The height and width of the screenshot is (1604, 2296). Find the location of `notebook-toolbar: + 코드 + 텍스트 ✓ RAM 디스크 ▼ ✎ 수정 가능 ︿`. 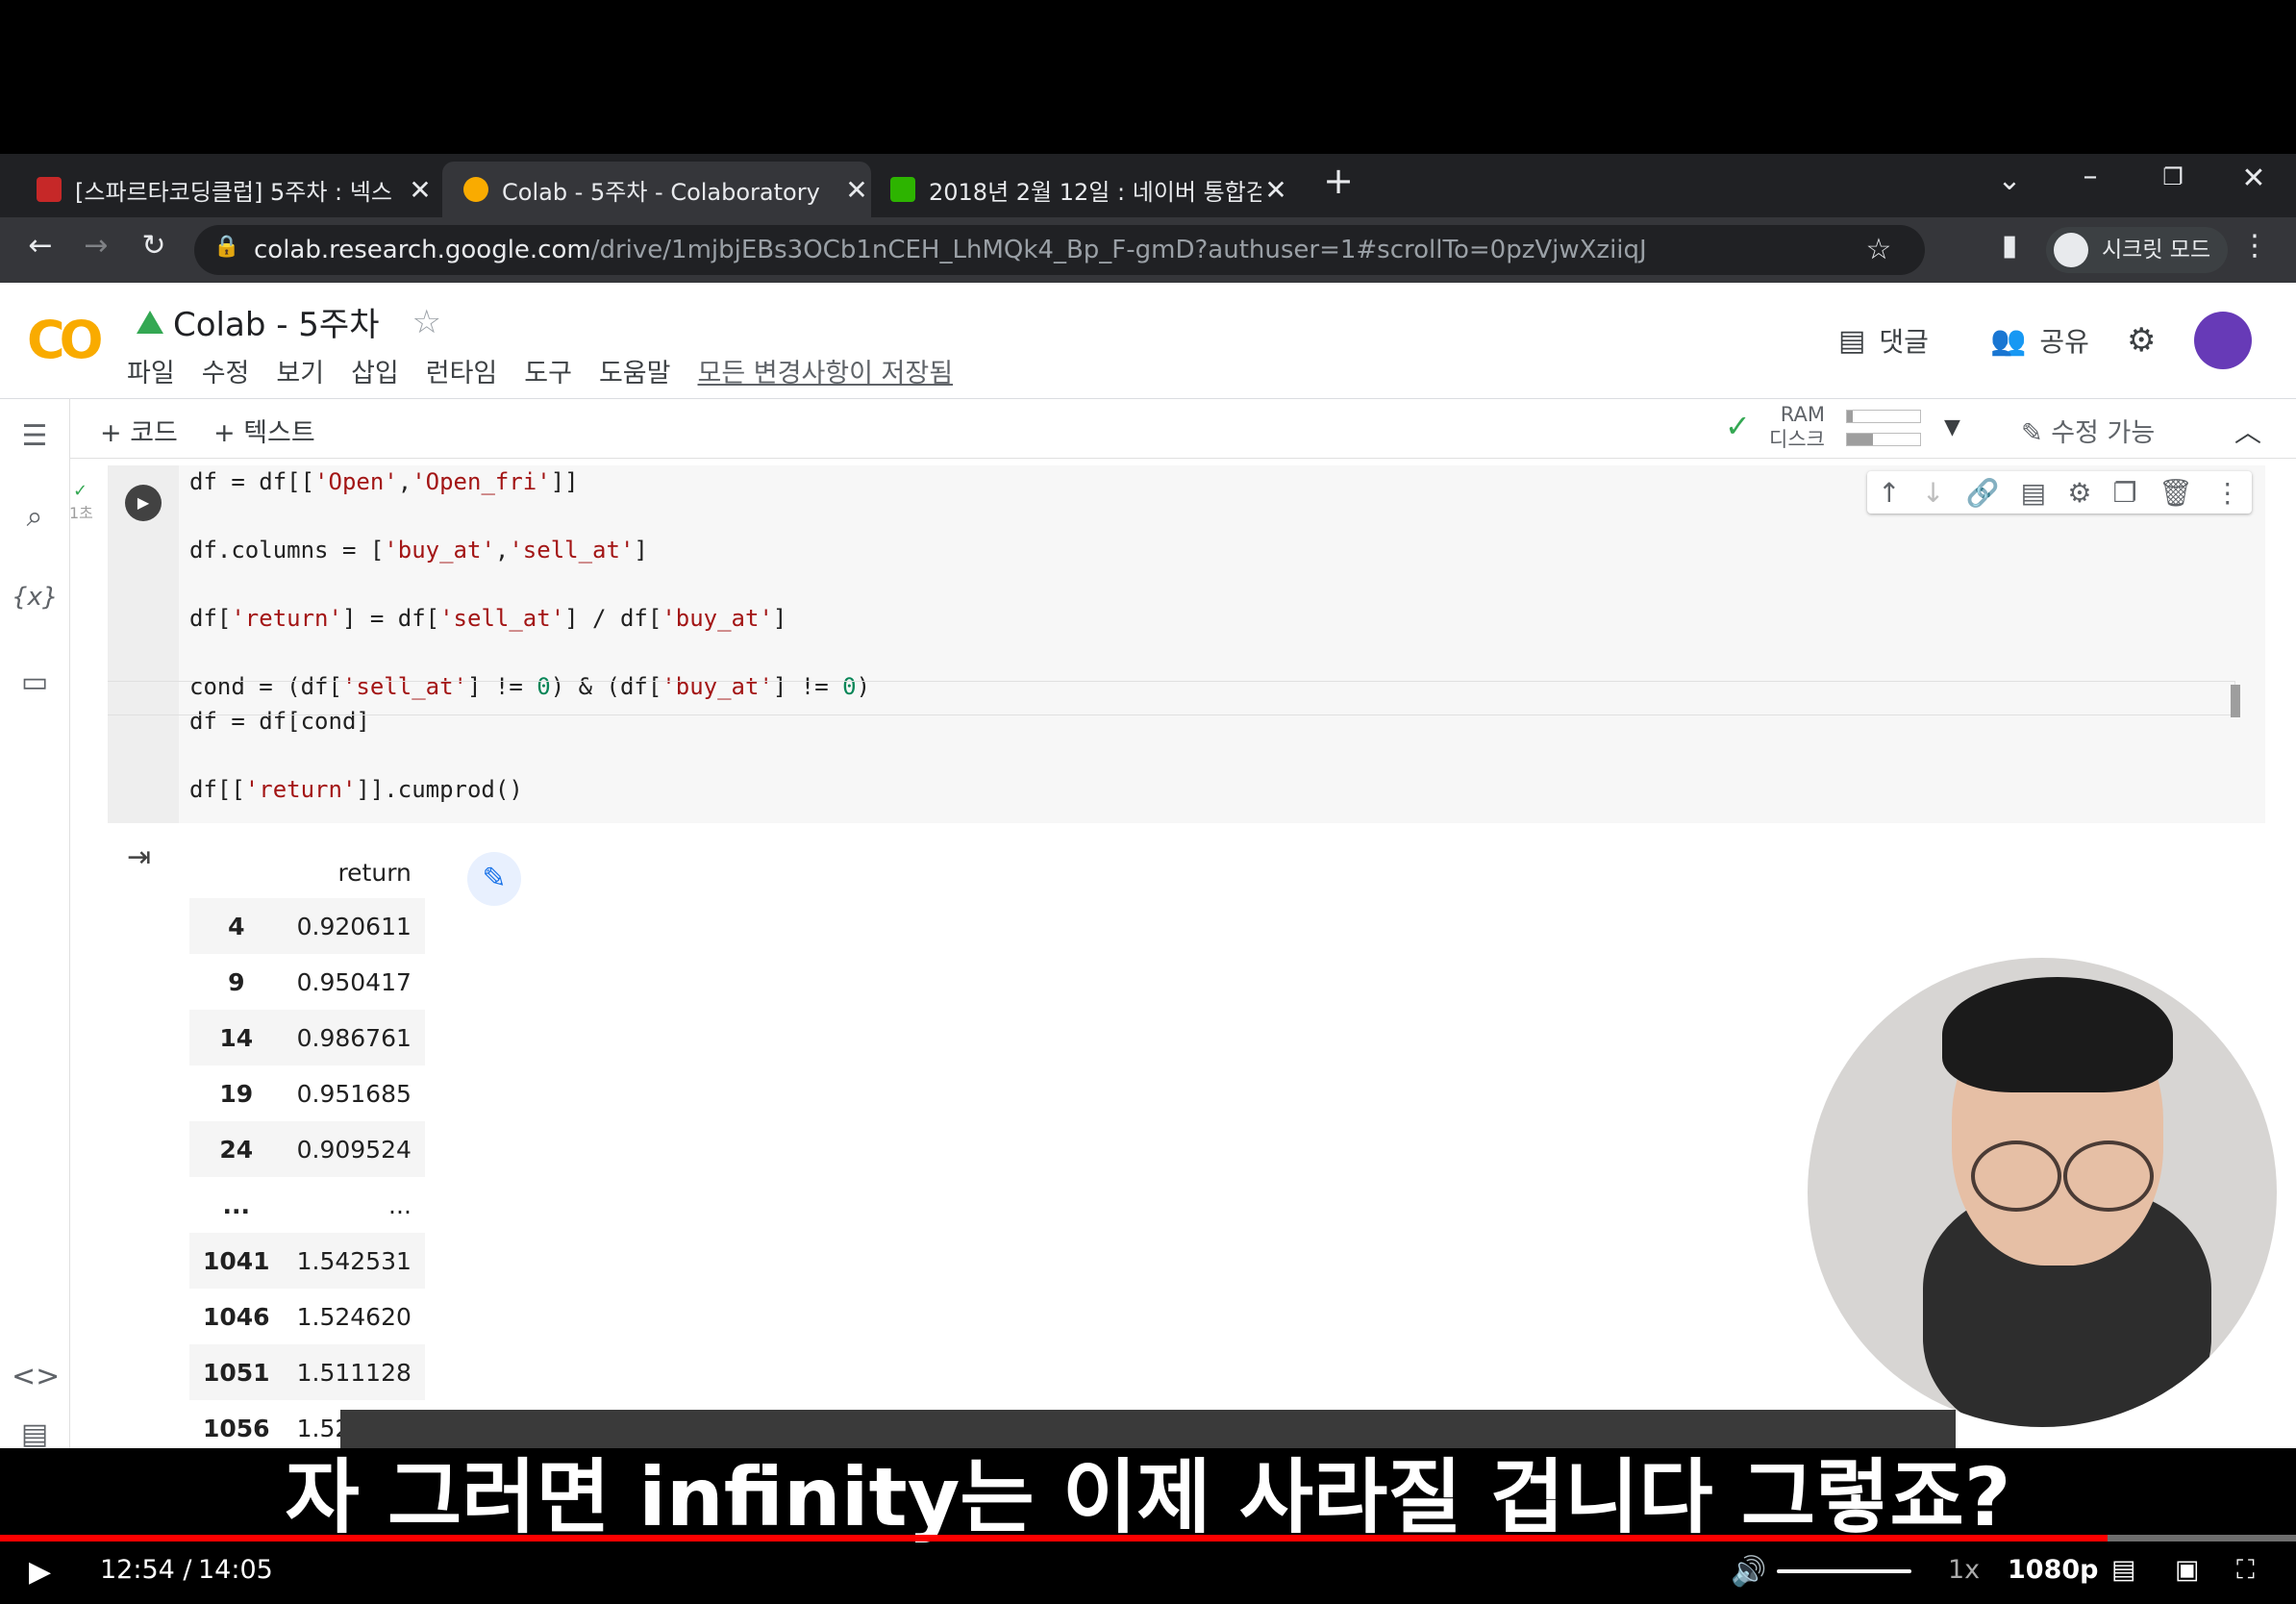

notebook-toolbar: + 코드 + 텍스트 ✓ RAM 디스크 ▼ ✎ 수정 가능 ︿ is located at coordinates (1182, 428).